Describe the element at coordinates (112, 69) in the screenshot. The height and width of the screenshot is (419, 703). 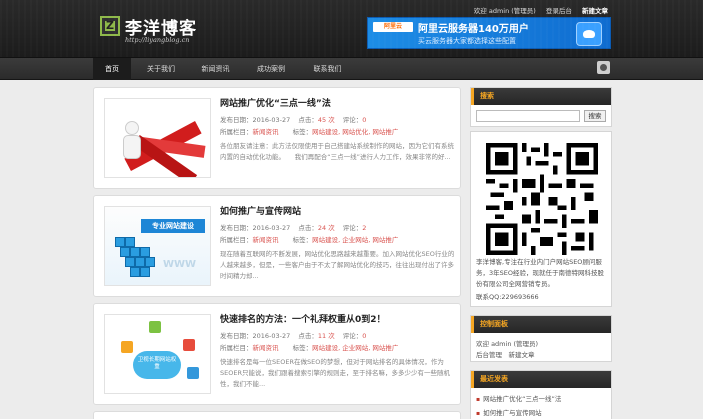
I see `nav-home: 首页` at that location.